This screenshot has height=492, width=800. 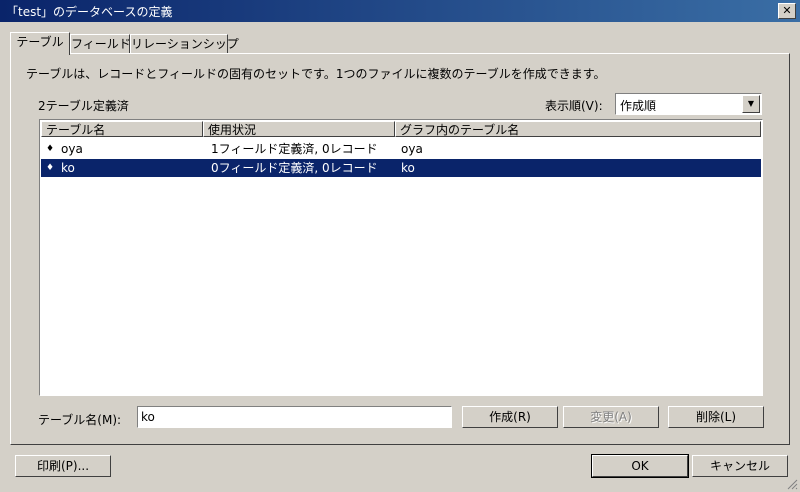 What do you see at coordinates (299, 129) in the screenshot?
I see `column-header-usage: 使用状況` at bounding box center [299, 129].